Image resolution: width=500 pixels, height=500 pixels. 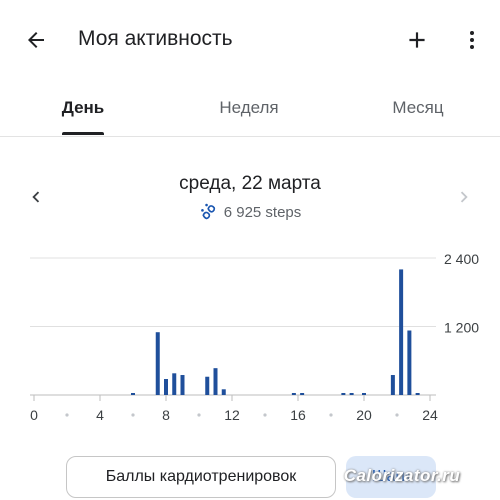 I want to click on x-tick-label: 4, so click(x=100, y=415).